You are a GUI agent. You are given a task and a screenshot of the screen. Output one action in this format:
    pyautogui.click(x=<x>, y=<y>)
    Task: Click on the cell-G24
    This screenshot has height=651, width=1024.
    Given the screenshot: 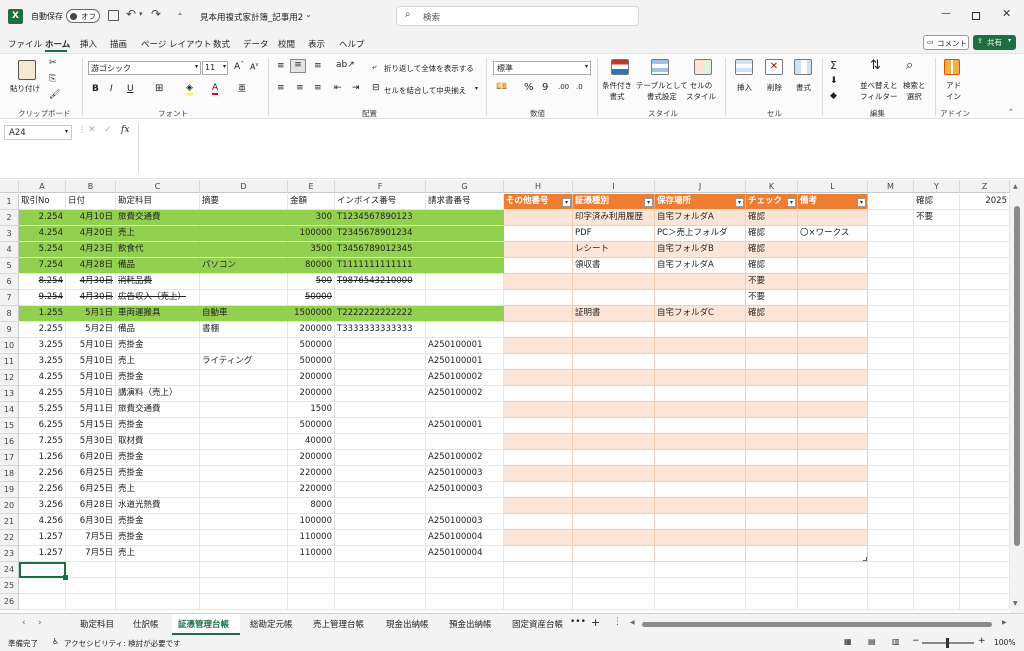 What is the action you would take?
    pyautogui.click(x=465, y=570)
    